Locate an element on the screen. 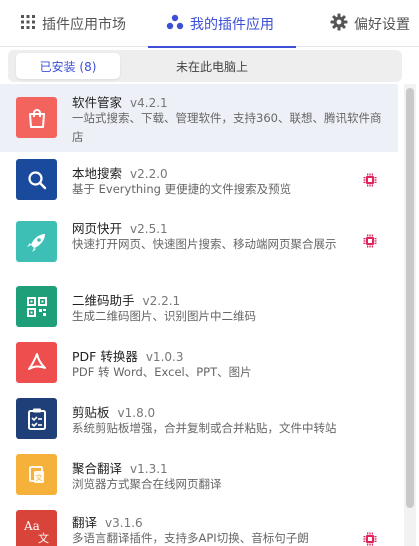  tab-preferences: 偏好设置 is located at coordinates (374, 23).